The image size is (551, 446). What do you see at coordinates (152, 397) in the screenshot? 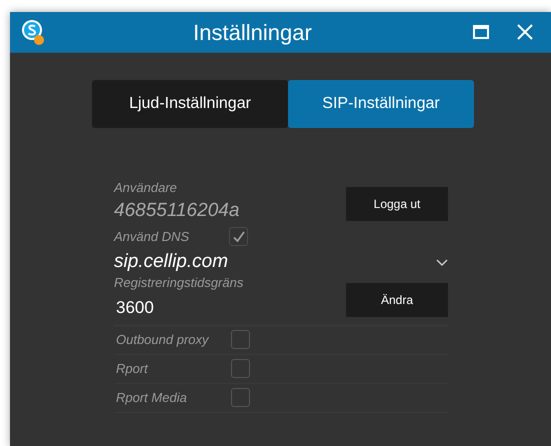
I see `checkbox-label: Rport Media` at bounding box center [152, 397].